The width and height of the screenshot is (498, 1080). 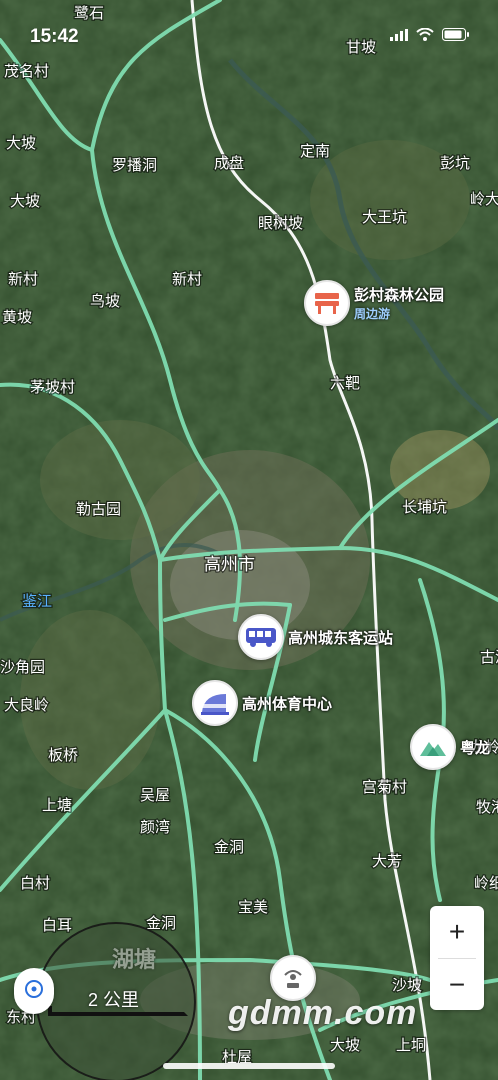 I want to click on poi-stadium-label: 高州体育中心, so click(x=287, y=704).